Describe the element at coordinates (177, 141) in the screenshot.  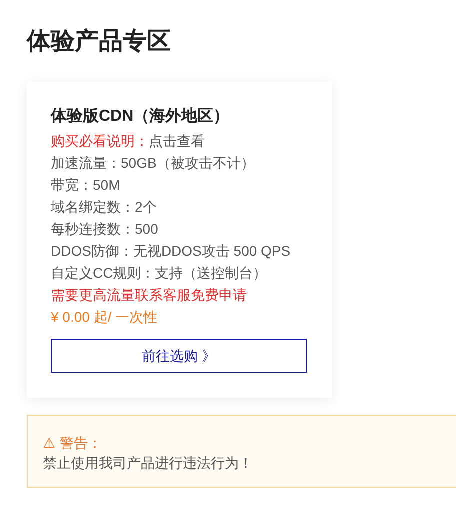
I see `view-link: 点击查看` at that location.